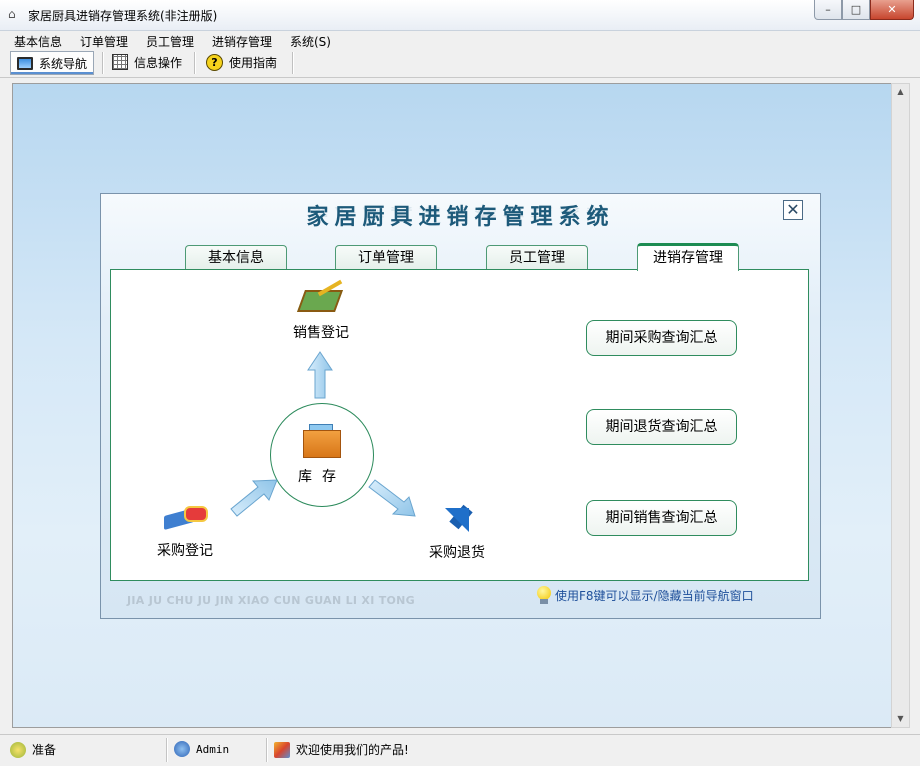 The width and height of the screenshot is (920, 766). Describe the element at coordinates (63, 63) in the screenshot. I see `system-navigation-label: 系统导航` at that location.